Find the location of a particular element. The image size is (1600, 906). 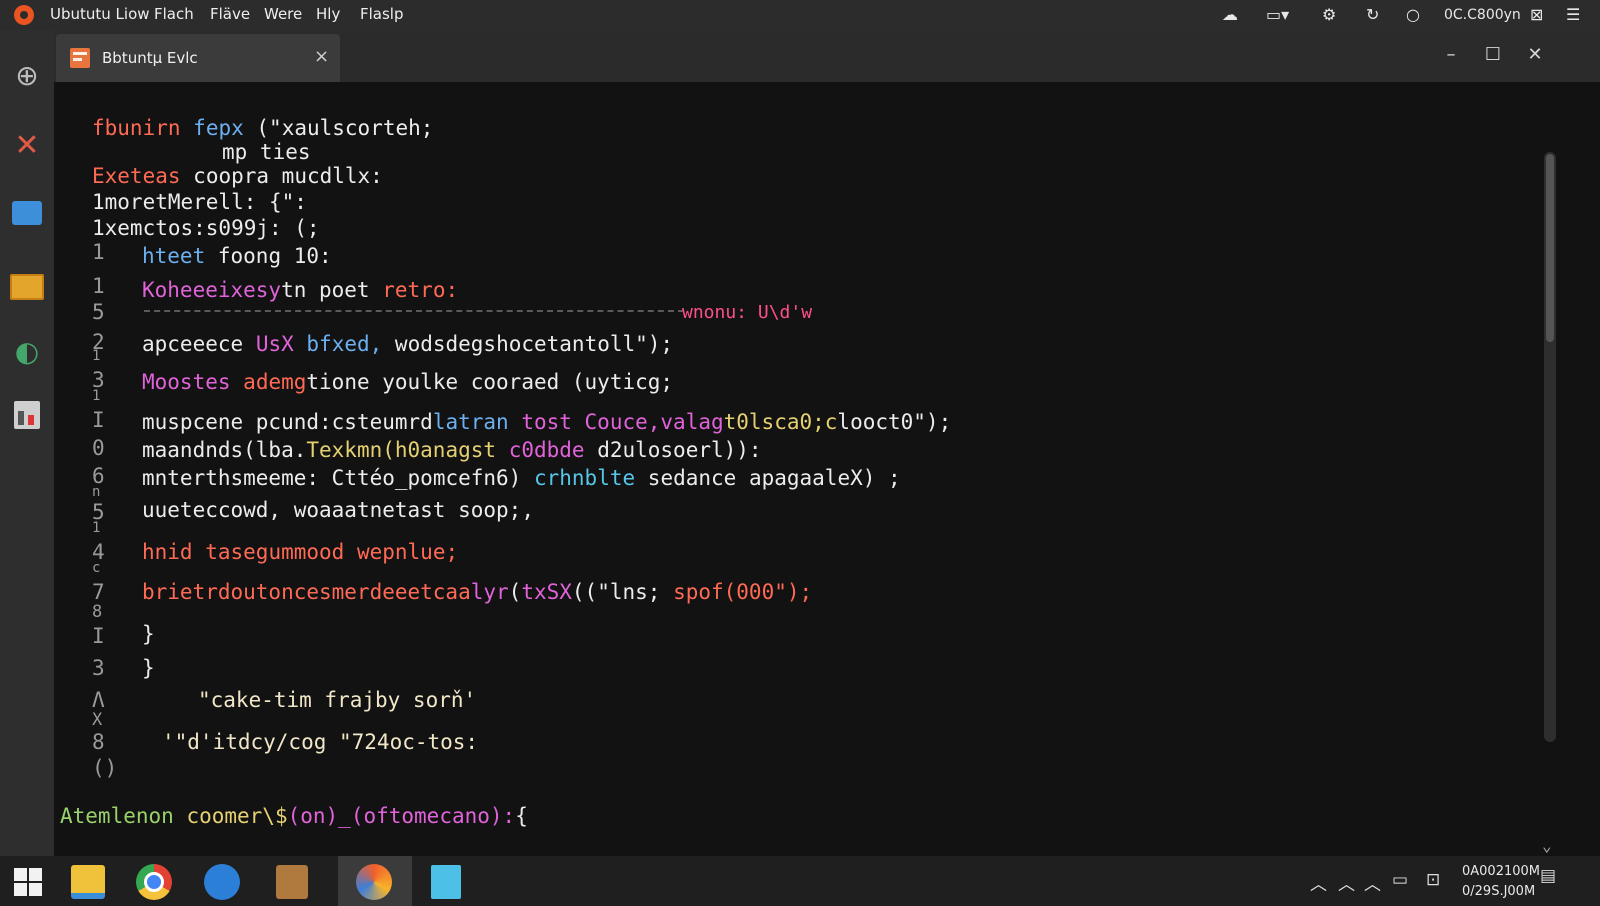

chart-app-icon is located at coordinates (27, 415).